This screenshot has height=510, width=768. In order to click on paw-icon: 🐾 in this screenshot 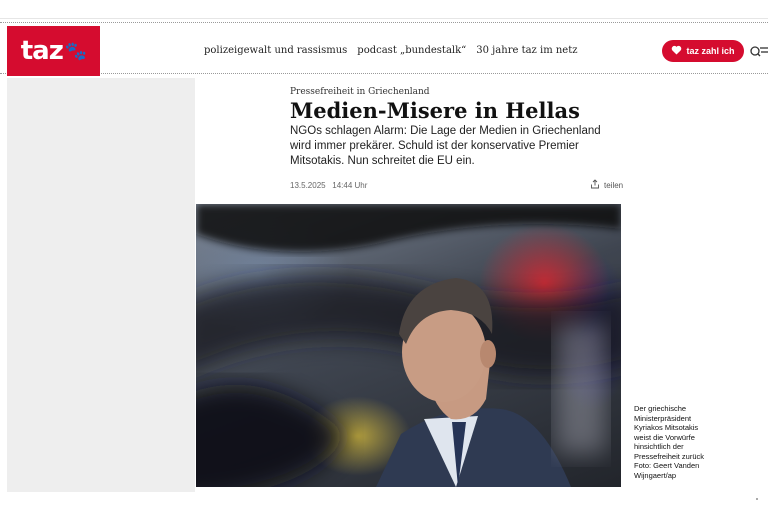, I will do `click(75, 51)`.